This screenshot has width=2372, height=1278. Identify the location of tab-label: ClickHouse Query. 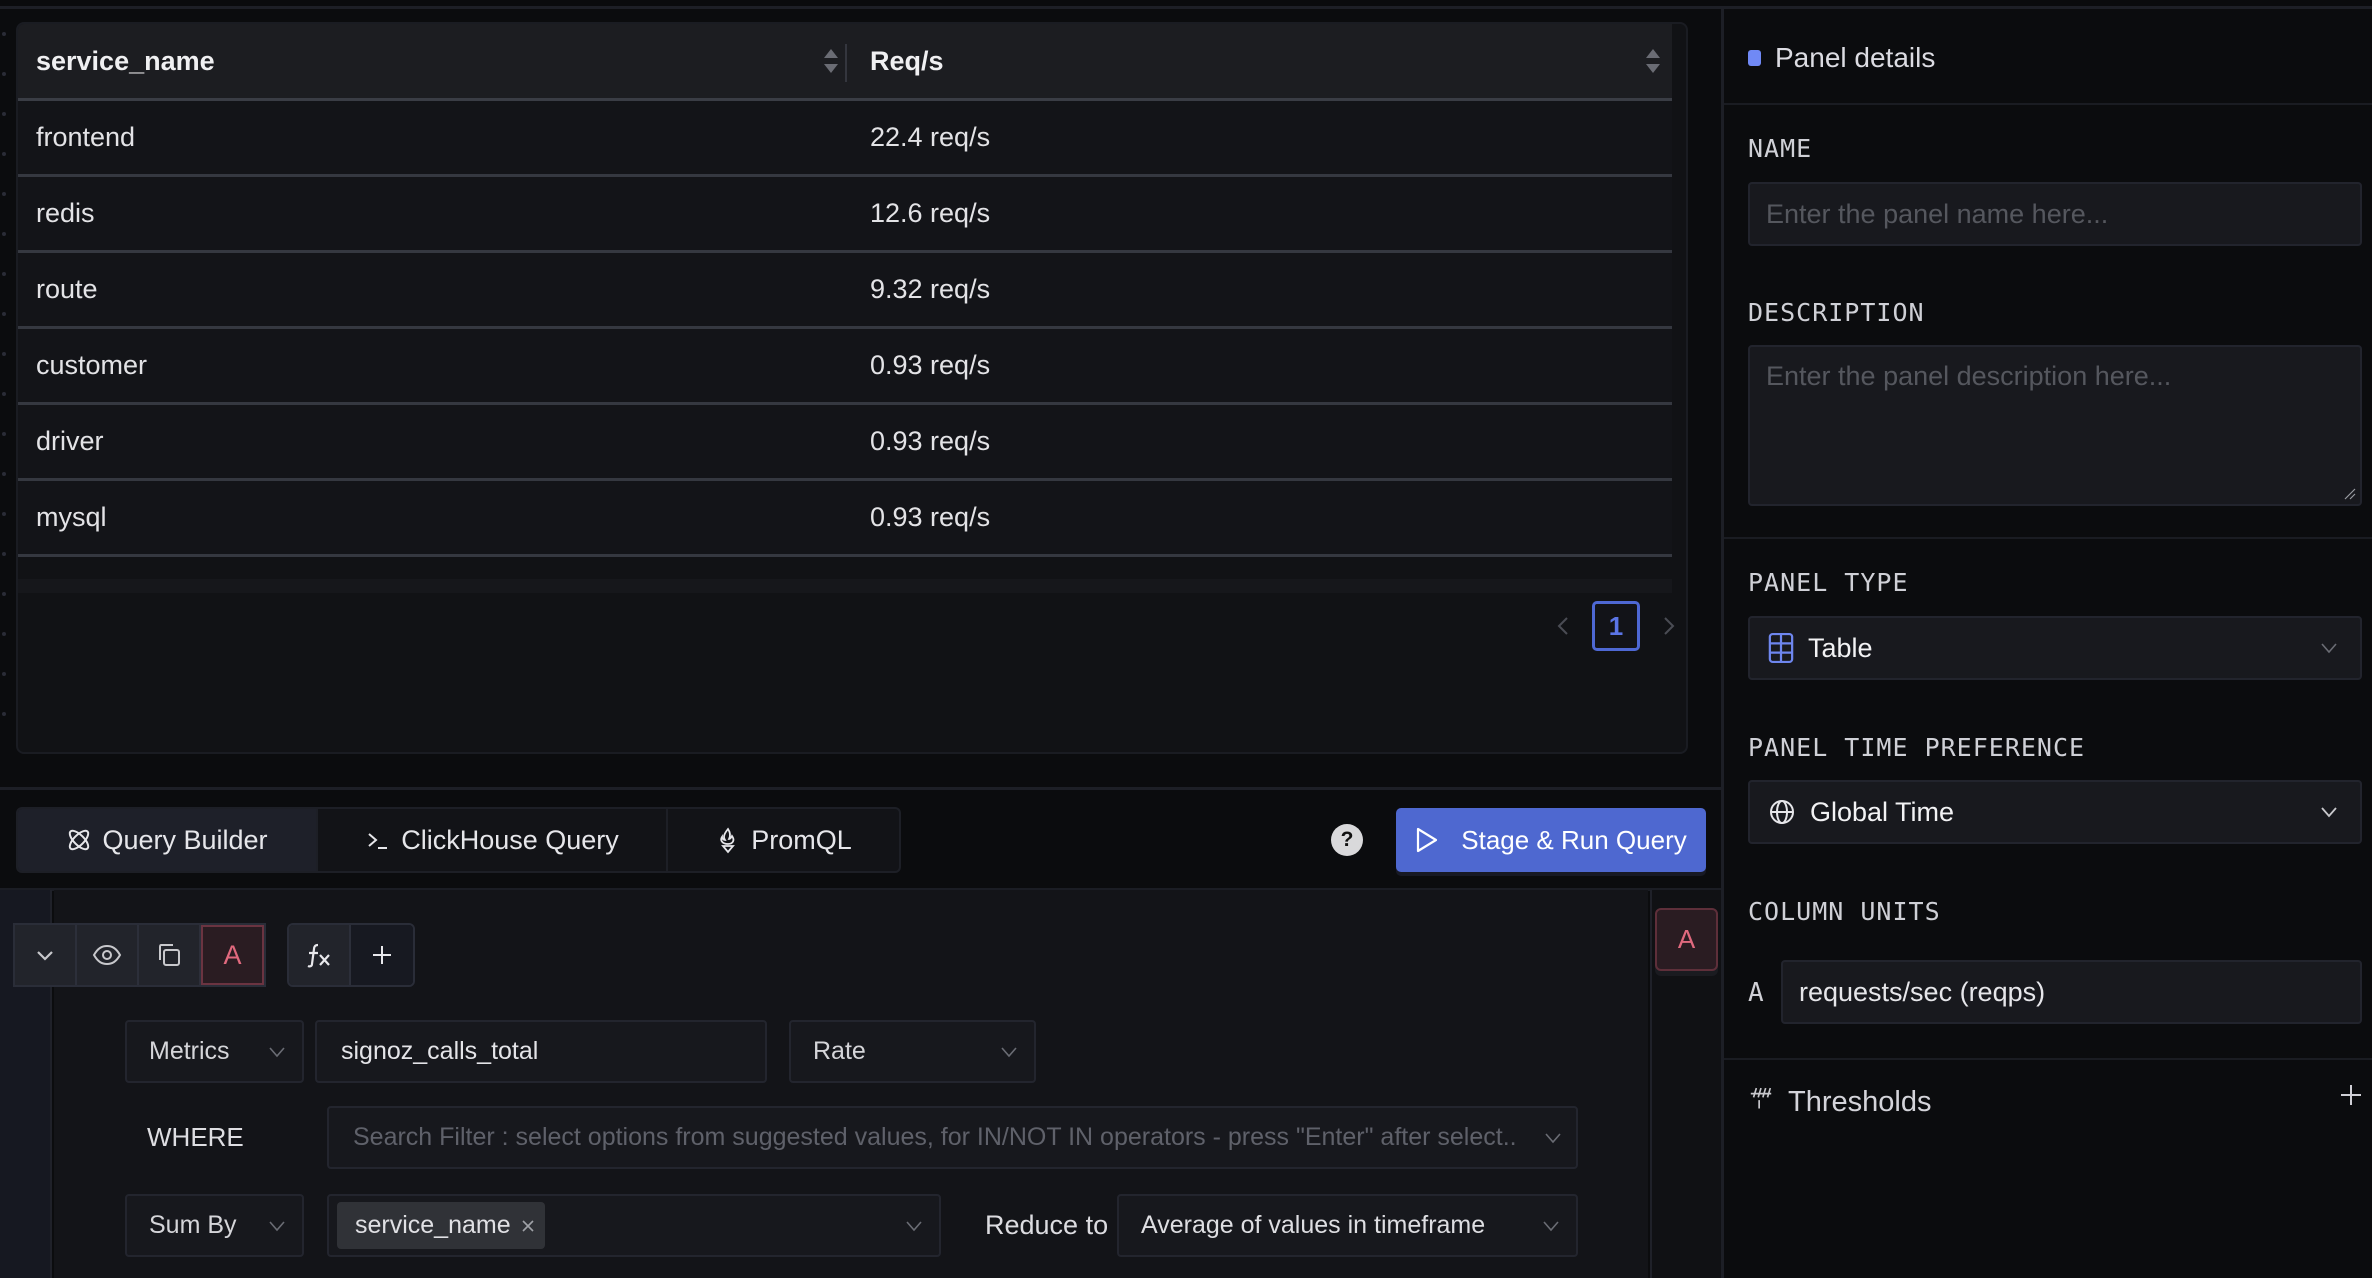
(510, 839).